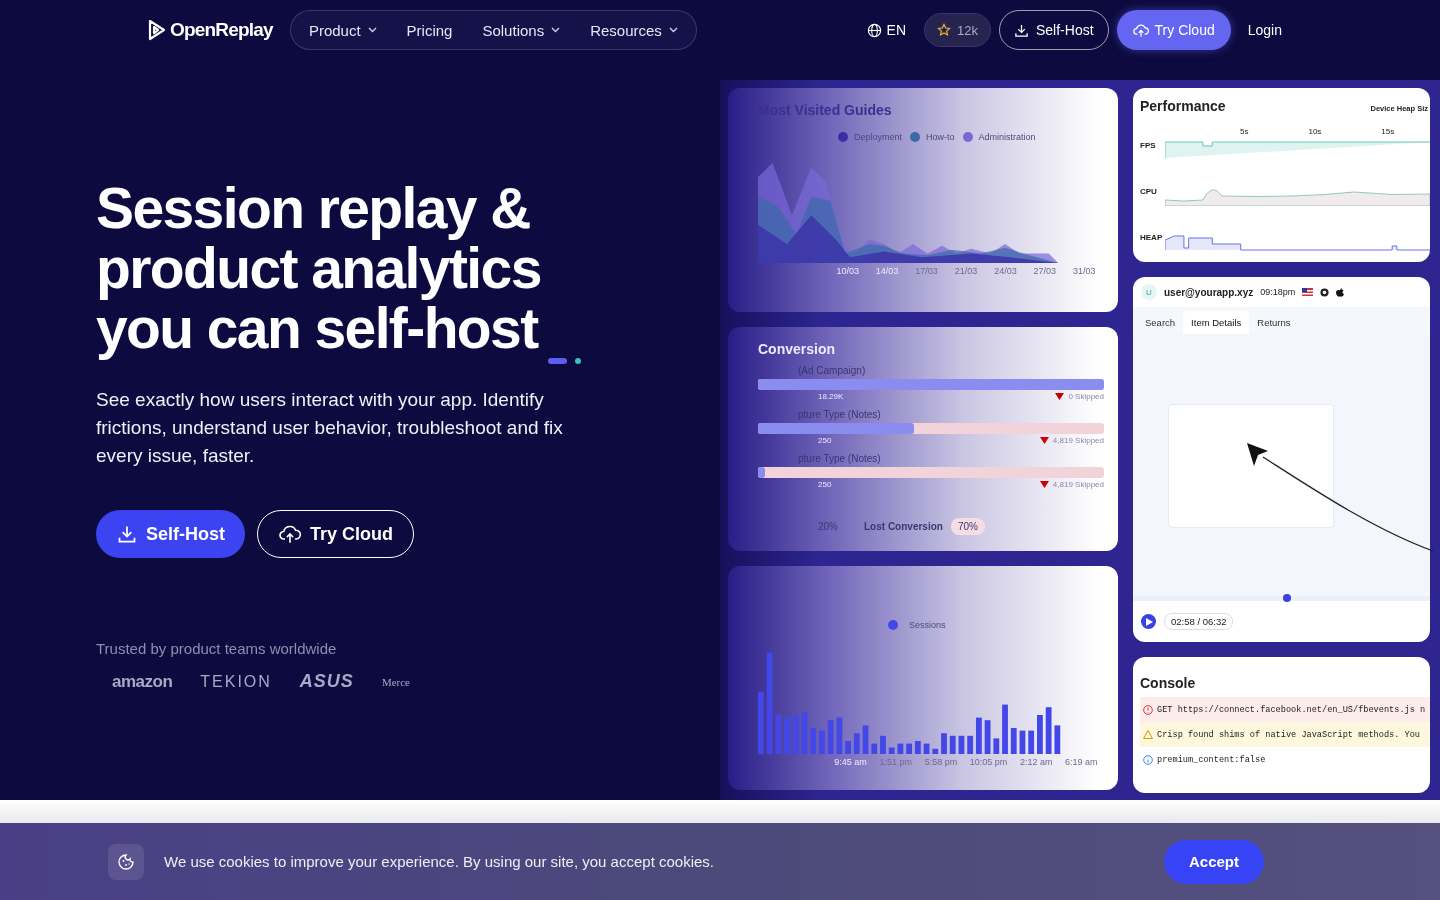 The width and height of the screenshot is (1440, 900). What do you see at coordinates (429, 30) in the screenshot?
I see `nav-link: Pricing` at bounding box center [429, 30].